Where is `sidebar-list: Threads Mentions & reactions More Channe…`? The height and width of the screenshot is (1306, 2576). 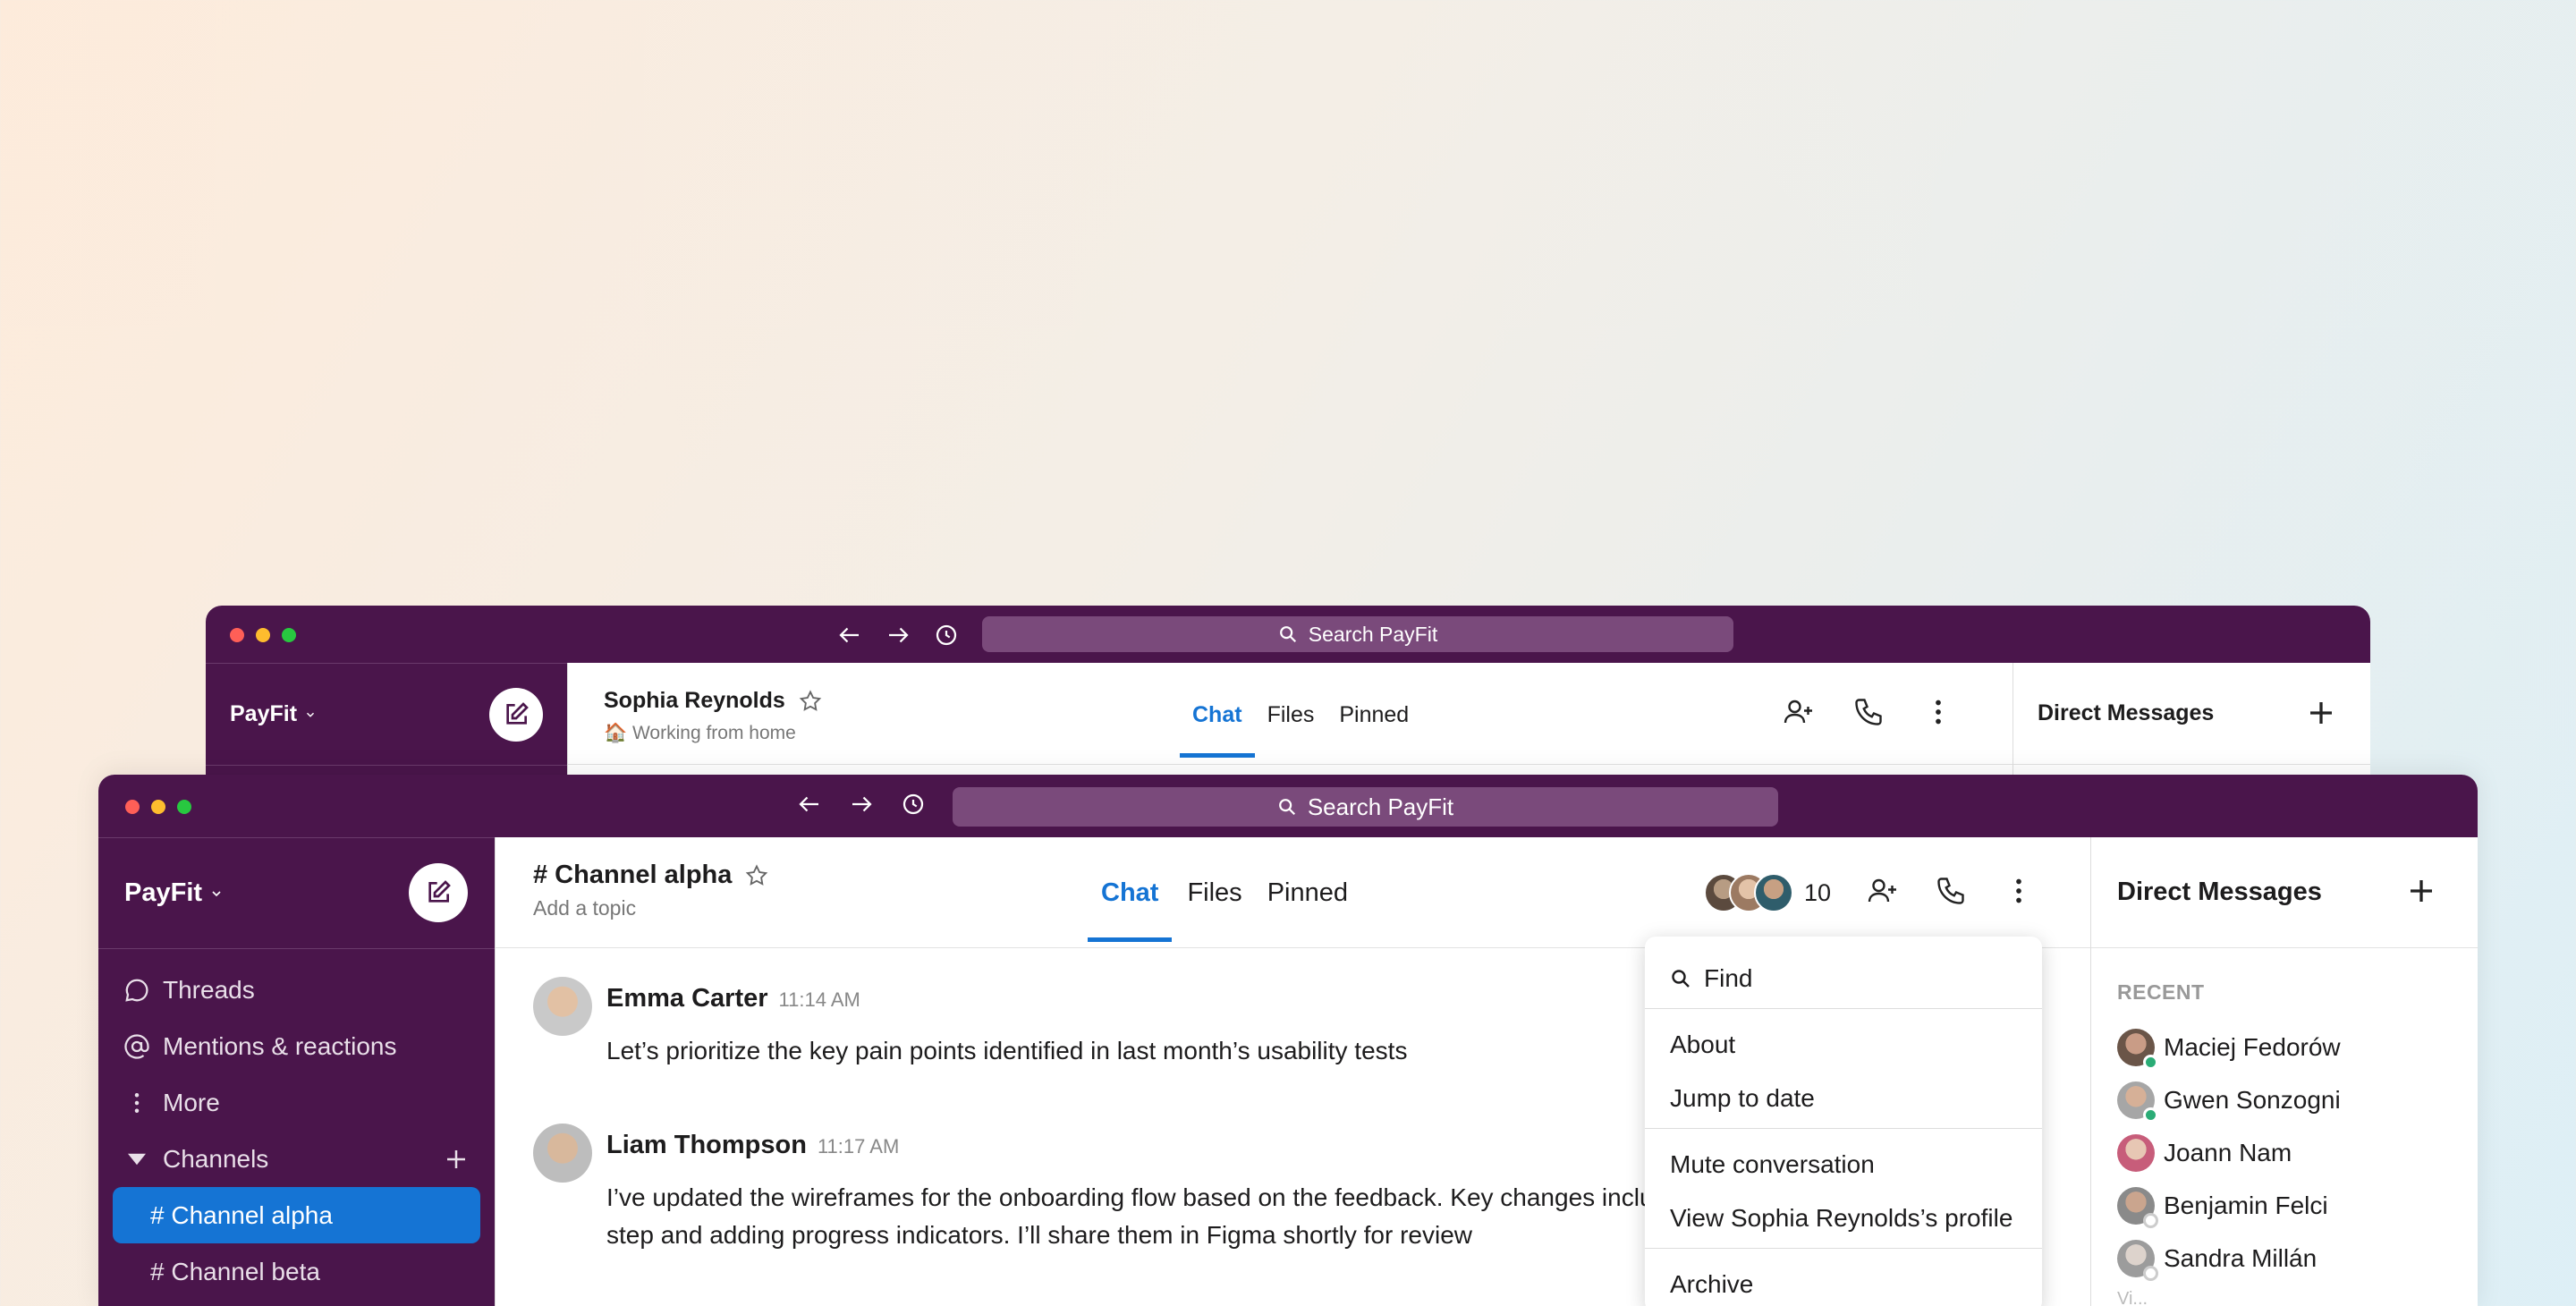 sidebar-list: Threads Mentions & reactions More Channe… is located at coordinates (296, 1127).